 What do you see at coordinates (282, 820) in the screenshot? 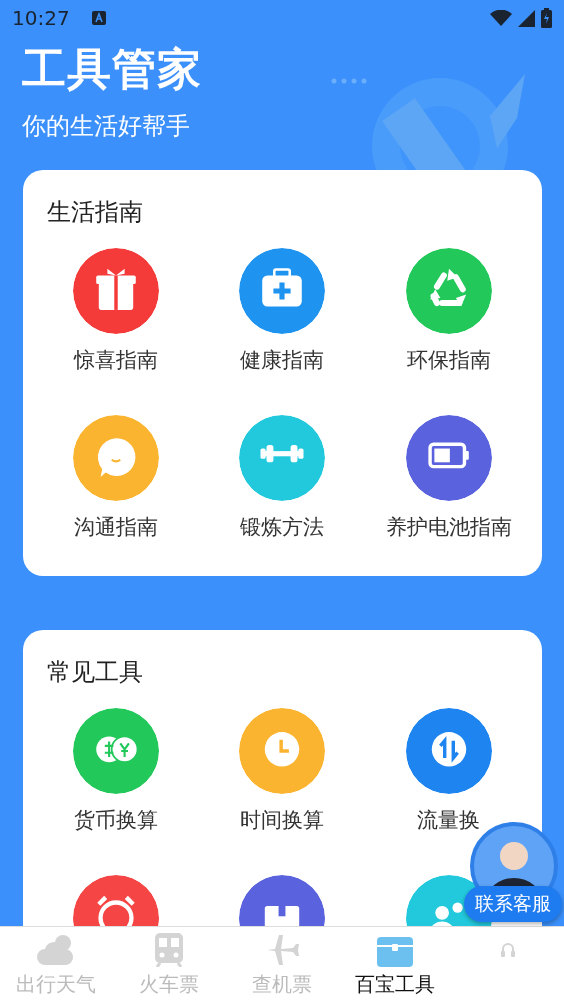
I see `tool-label: 时间换算` at bounding box center [282, 820].